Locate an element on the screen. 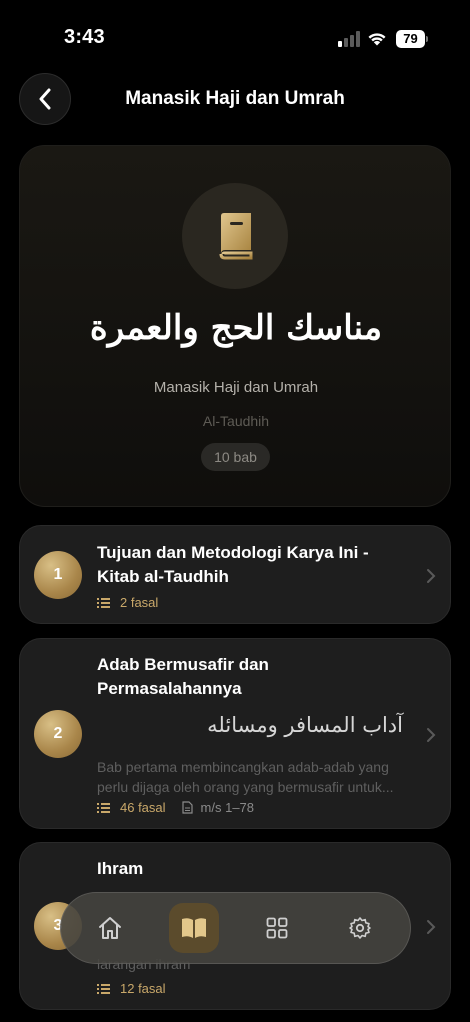 This screenshot has height=1022, width=470. nav-settings is located at coordinates (360, 928).